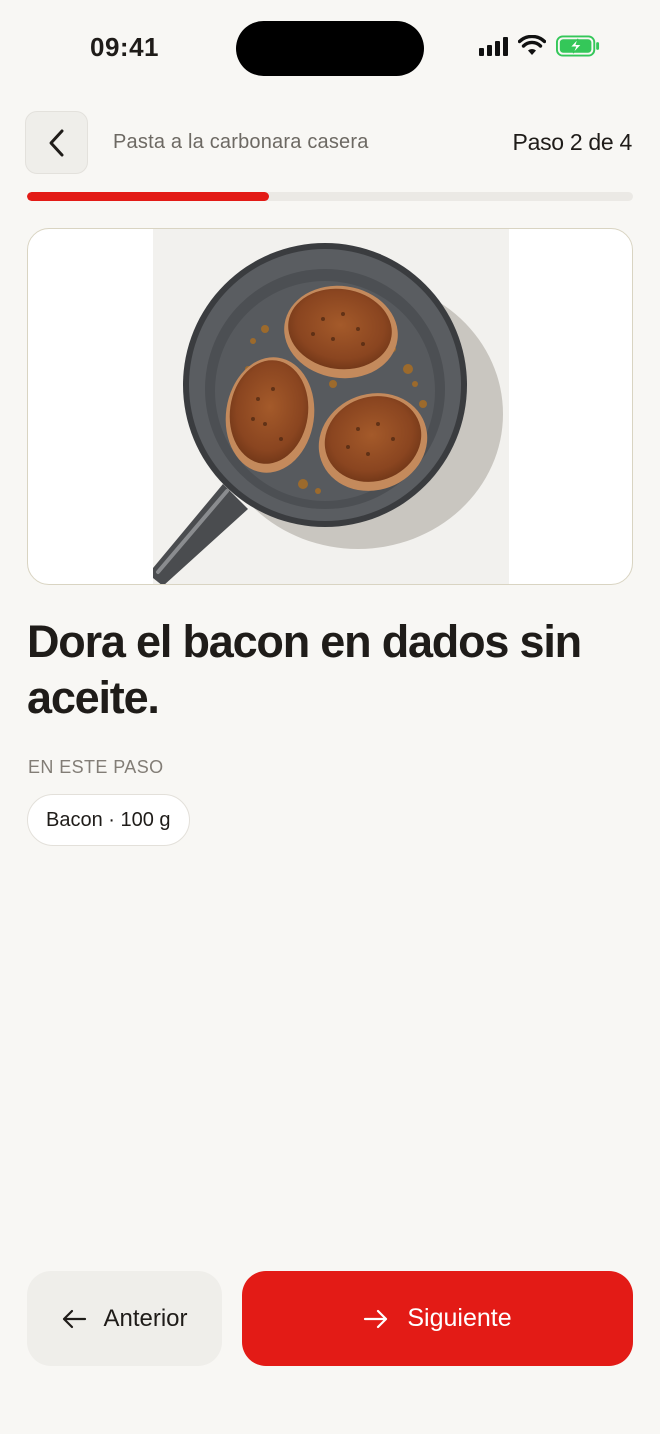 This screenshot has height=1434, width=660. What do you see at coordinates (459, 1318) in the screenshot?
I see `next-button-label: Siguiente` at bounding box center [459, 1318].